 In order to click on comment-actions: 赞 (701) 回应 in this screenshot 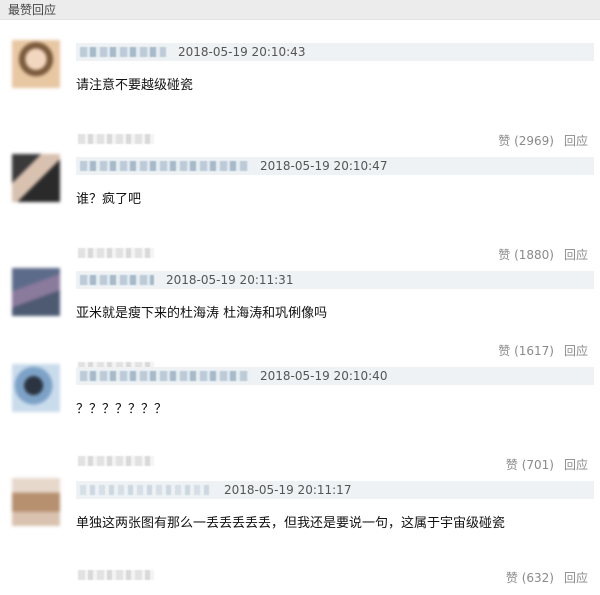, I will do `click(547, 465)`.